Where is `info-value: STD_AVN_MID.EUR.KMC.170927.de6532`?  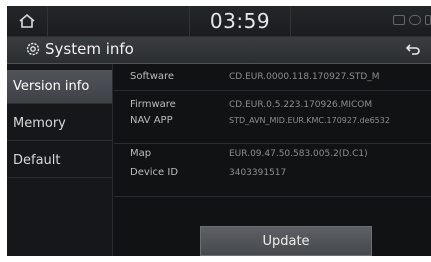
info-value: STD_AVN_MID.EUR.KMC.170927.de6532 is located at coordinates (309, 120).